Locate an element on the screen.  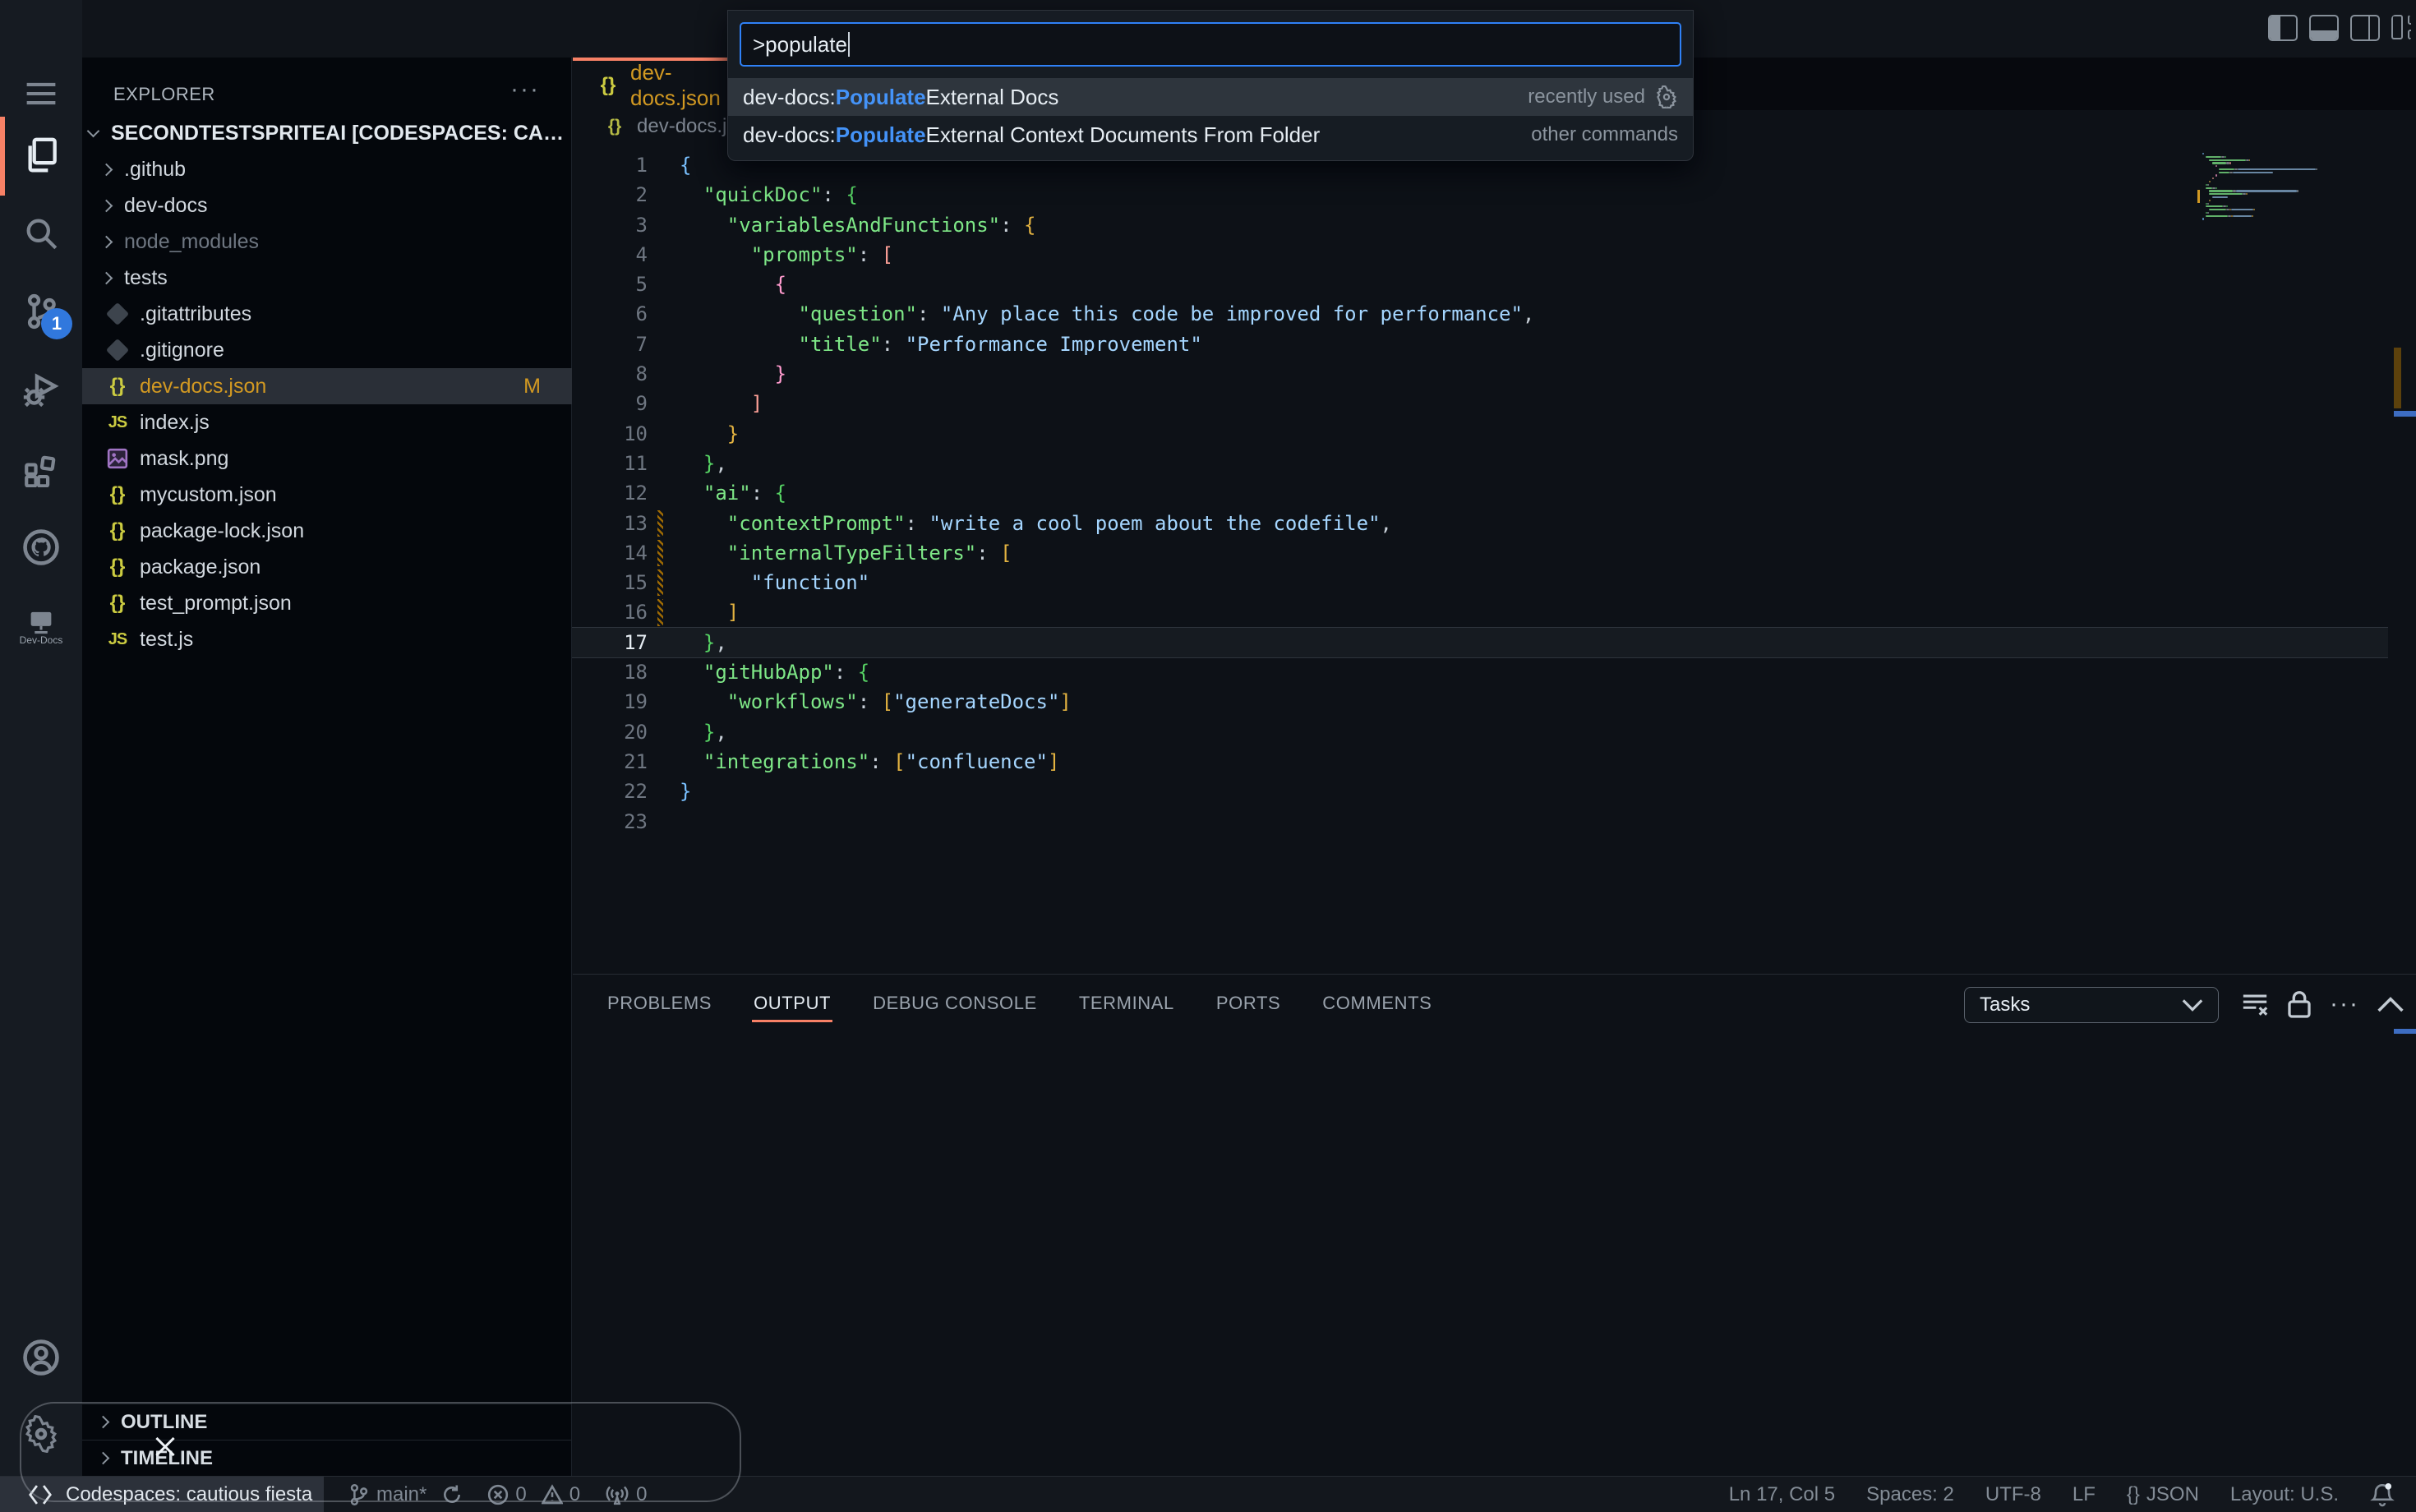
tree-item-dev-docs: dev-docs is located at coordinates (327, 206).